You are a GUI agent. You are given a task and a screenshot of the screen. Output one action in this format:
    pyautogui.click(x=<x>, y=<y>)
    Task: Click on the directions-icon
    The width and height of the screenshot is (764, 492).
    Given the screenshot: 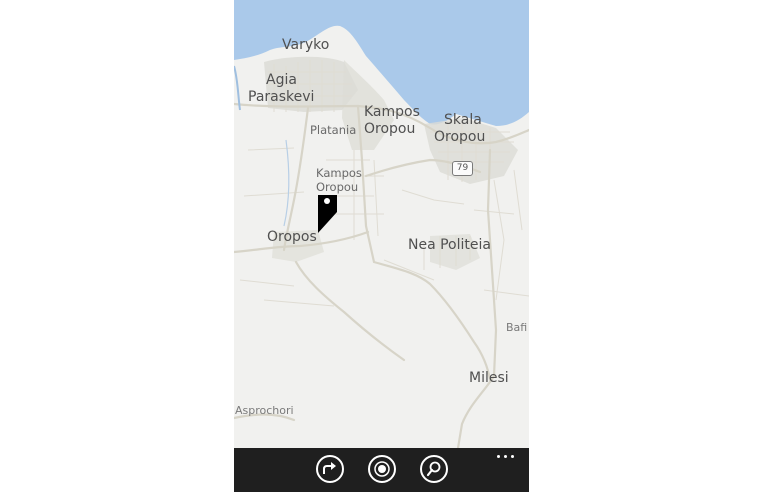 What is the action you would take?
    pyautogui.click(x=329, y=468)
    